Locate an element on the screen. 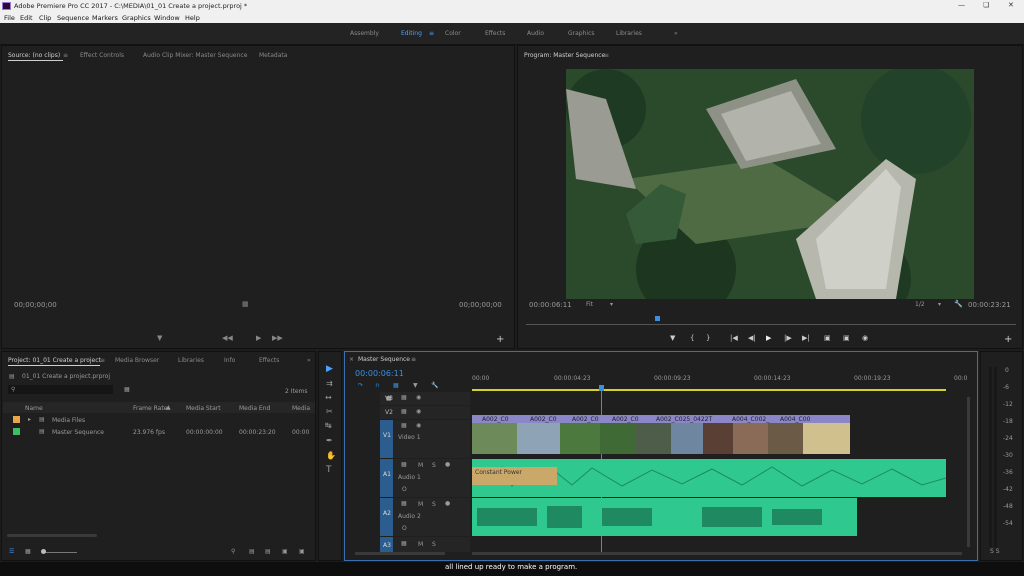  program-timecode: 00:00:06:11 is located at coordinates (550, 305).